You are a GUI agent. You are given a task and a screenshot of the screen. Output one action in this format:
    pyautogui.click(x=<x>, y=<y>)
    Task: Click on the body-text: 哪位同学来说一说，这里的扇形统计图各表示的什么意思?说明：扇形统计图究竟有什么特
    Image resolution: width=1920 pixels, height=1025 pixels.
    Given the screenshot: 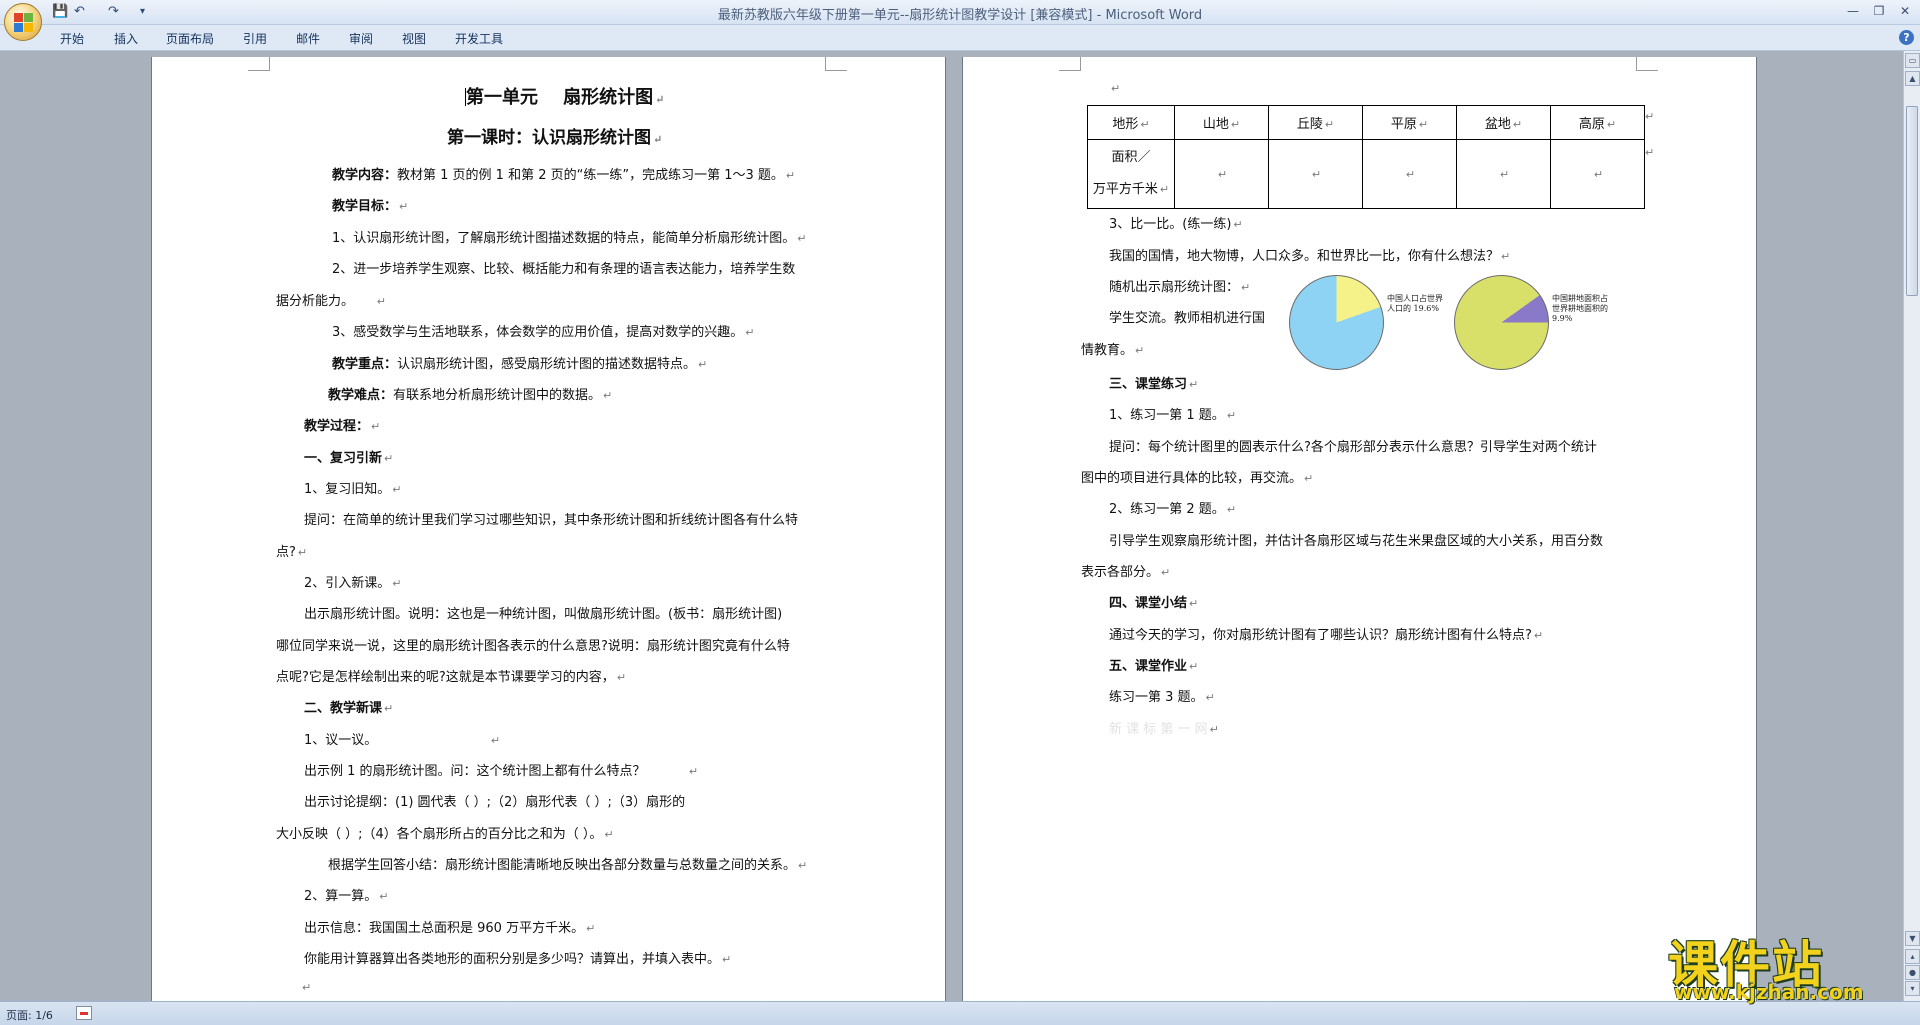 What is the action you would take?
    pyautogui.click(x=533, y=646)
    